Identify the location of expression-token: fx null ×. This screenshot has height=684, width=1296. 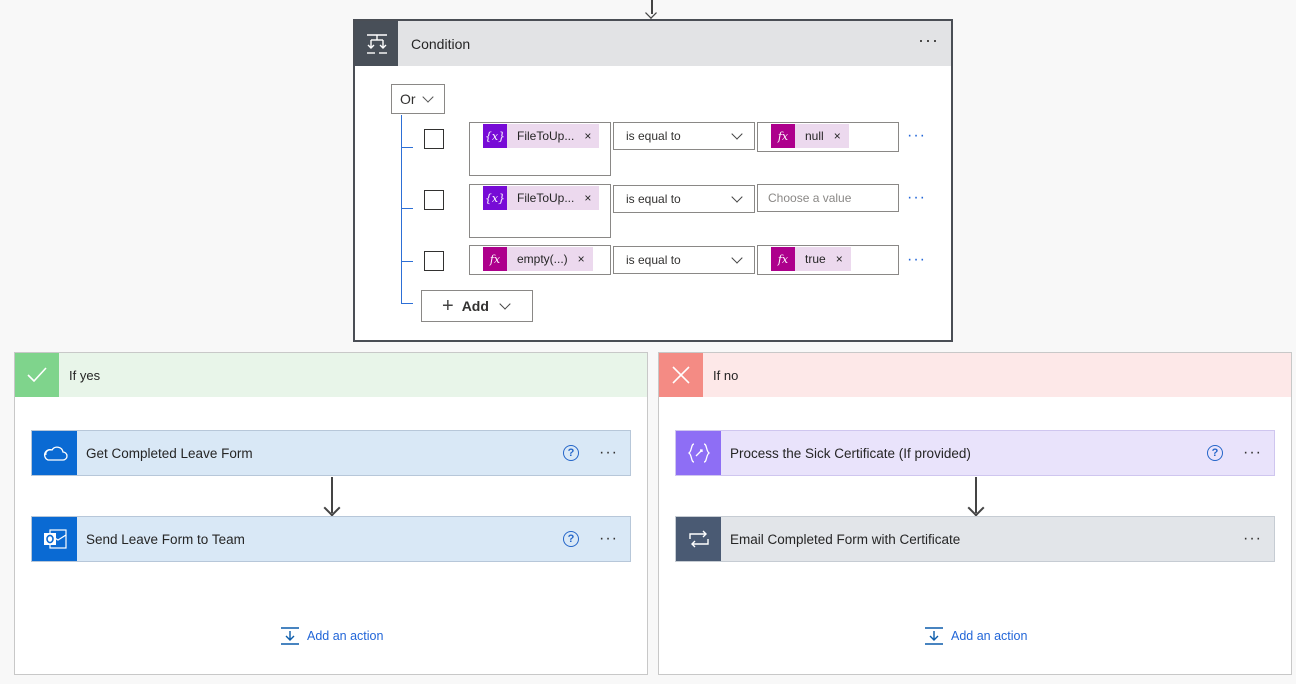
(810, 136).